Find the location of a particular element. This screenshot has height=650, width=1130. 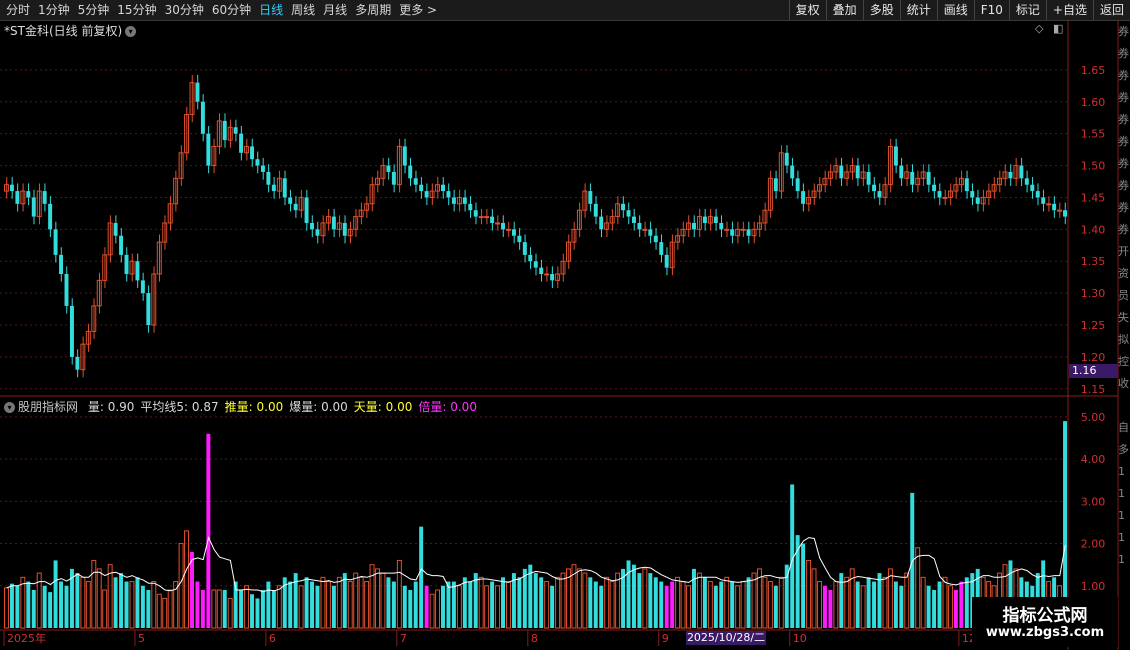

indicator-field: 推量: 0.00 is located at coordinates (254, 407).